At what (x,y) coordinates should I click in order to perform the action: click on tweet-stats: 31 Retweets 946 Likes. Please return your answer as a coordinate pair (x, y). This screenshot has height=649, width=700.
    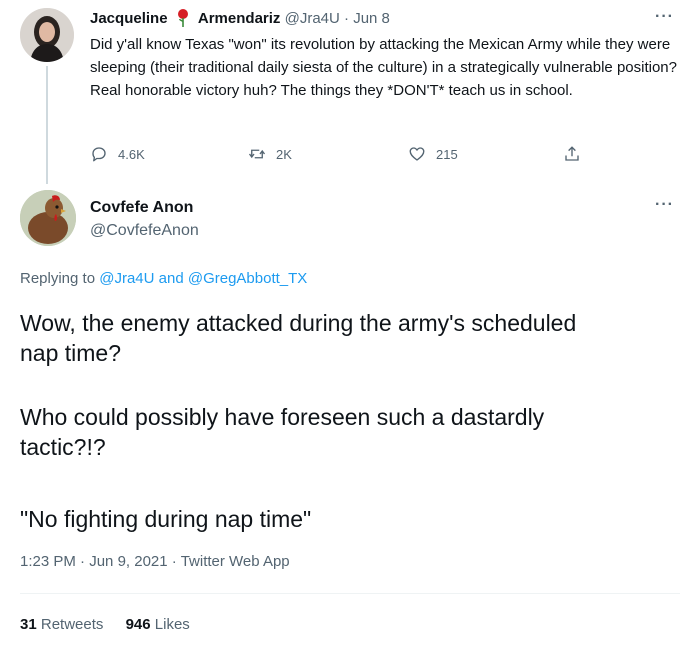
    Looking at the image, I should click on (105, 625).